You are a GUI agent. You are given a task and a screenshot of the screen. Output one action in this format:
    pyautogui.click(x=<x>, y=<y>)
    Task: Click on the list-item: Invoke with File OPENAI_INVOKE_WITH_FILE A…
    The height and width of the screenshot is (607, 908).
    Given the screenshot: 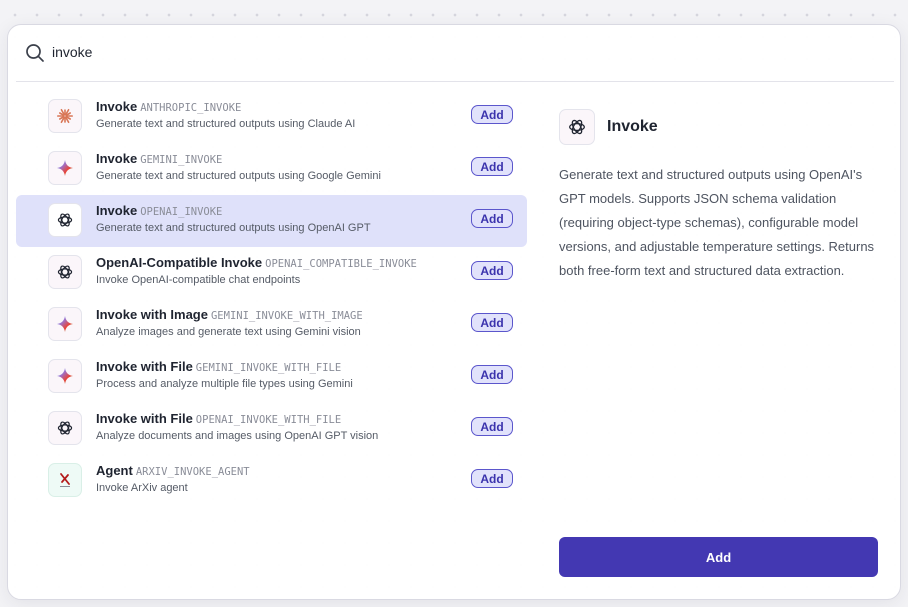 What is the action you would take?
    pyautogui.click(x=271, y=429)
    